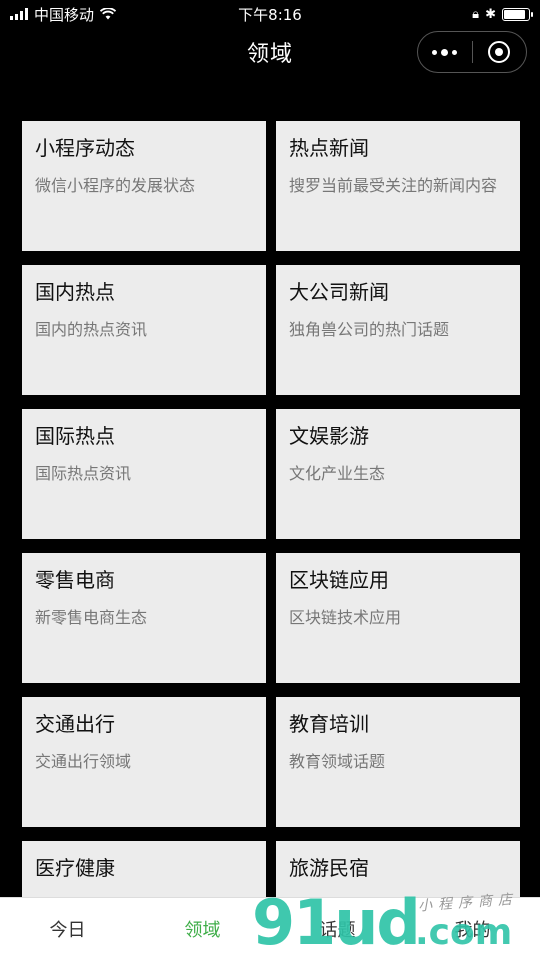 This screenshot has height=960, width=540. What do you see at coordinates (337, 929) in the screenshot?
I see `tab-topics: 话题` at bounding box center [337, 929].